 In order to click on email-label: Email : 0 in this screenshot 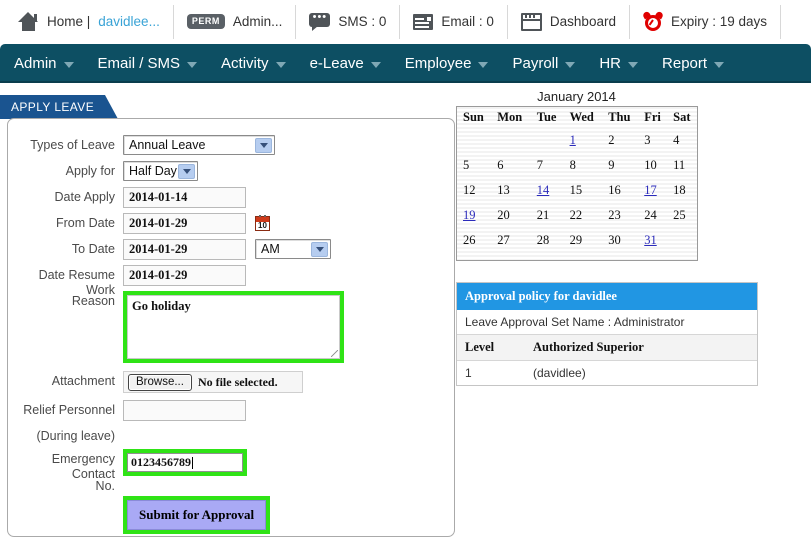, I will do `click(467, 21)`.